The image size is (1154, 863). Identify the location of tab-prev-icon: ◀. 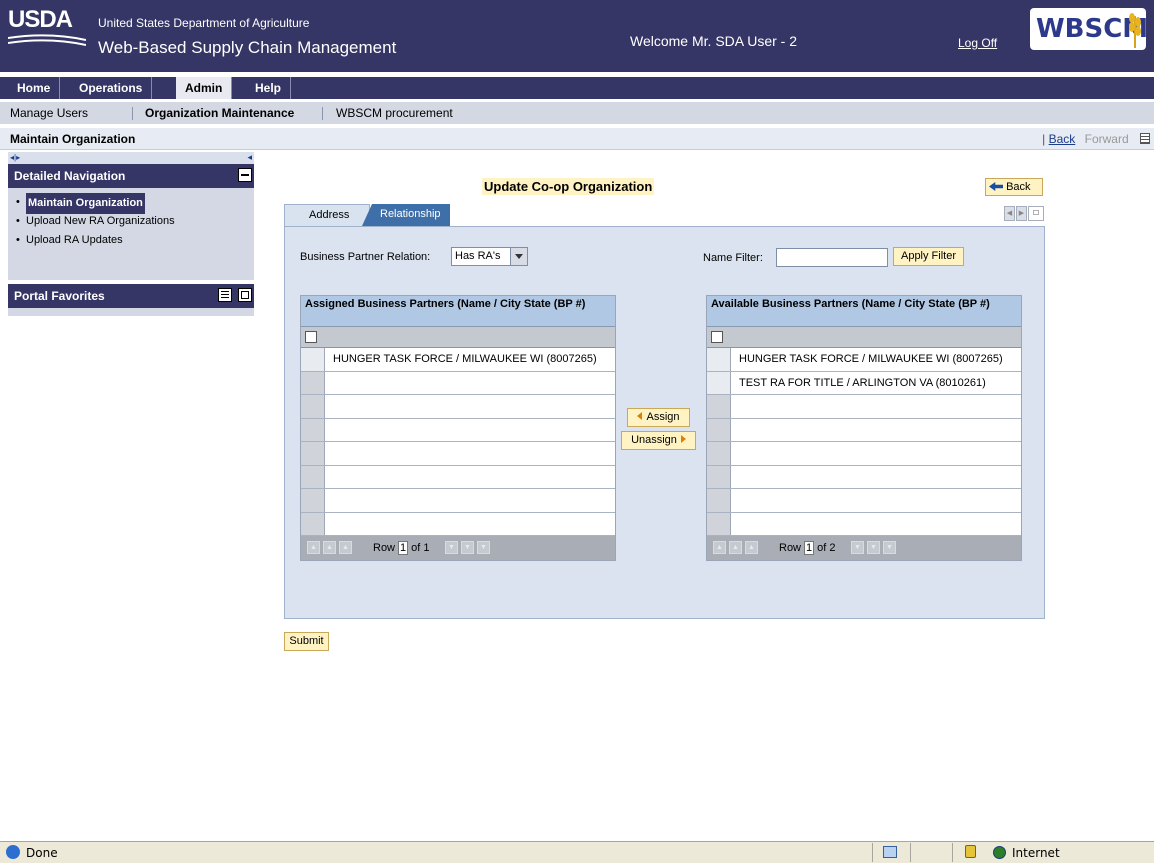
(1009, 213).